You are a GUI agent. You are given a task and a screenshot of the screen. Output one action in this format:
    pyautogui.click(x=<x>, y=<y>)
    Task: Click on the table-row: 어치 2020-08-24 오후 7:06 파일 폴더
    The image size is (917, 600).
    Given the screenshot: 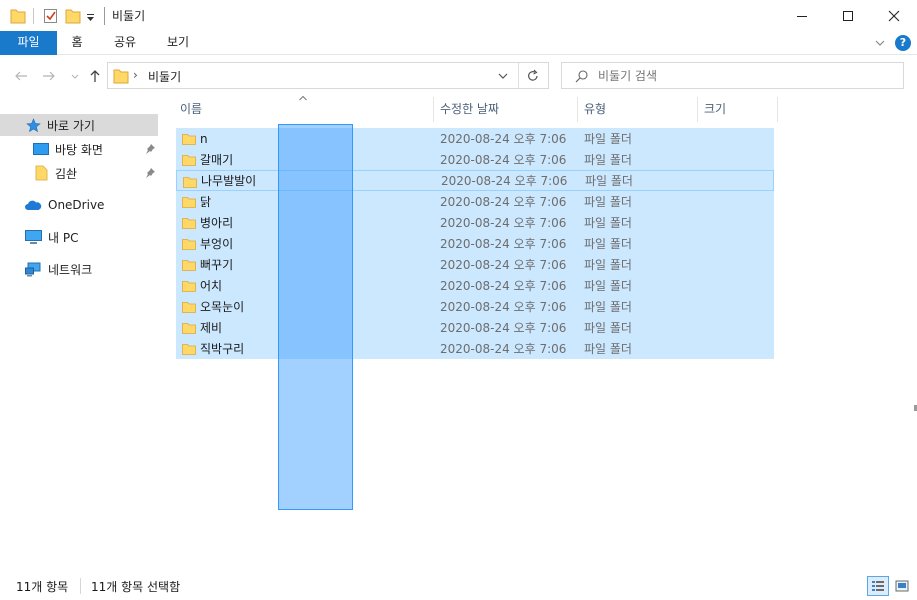 What is the action you would take?
    pyautogui.click(x=475, y=285)
    